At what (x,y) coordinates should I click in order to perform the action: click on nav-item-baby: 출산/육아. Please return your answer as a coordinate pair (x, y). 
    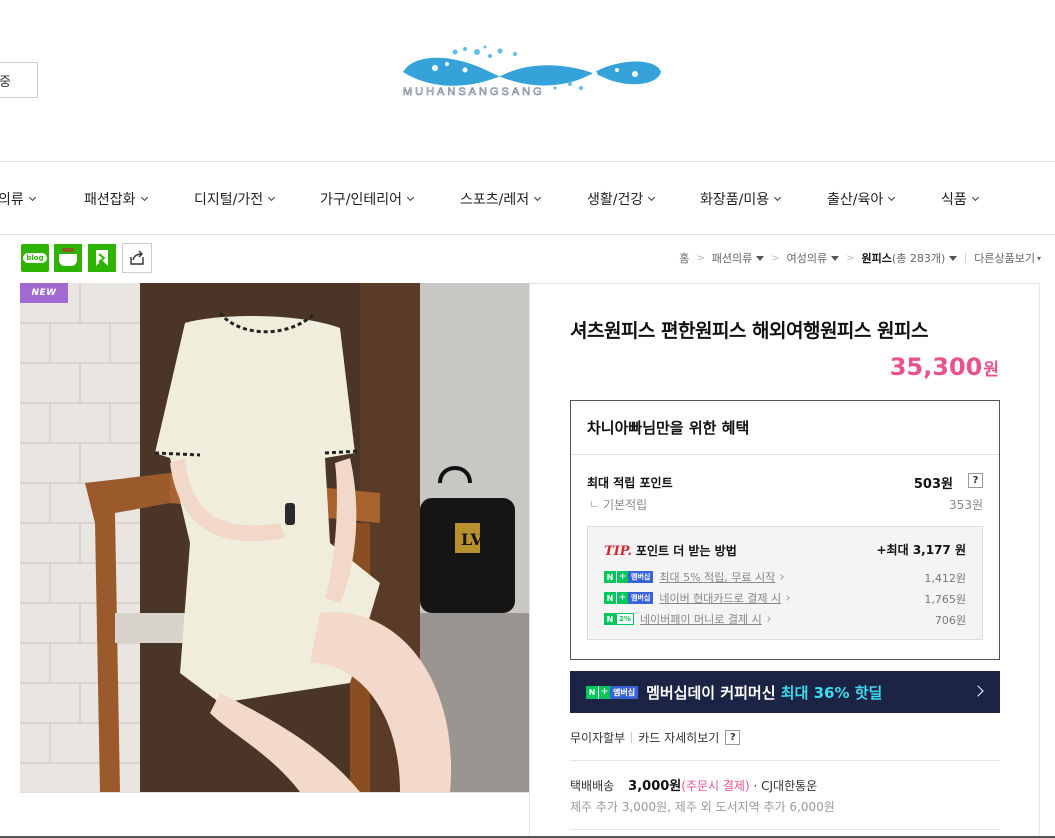
    Looking at the image, I should click on (861, 199).